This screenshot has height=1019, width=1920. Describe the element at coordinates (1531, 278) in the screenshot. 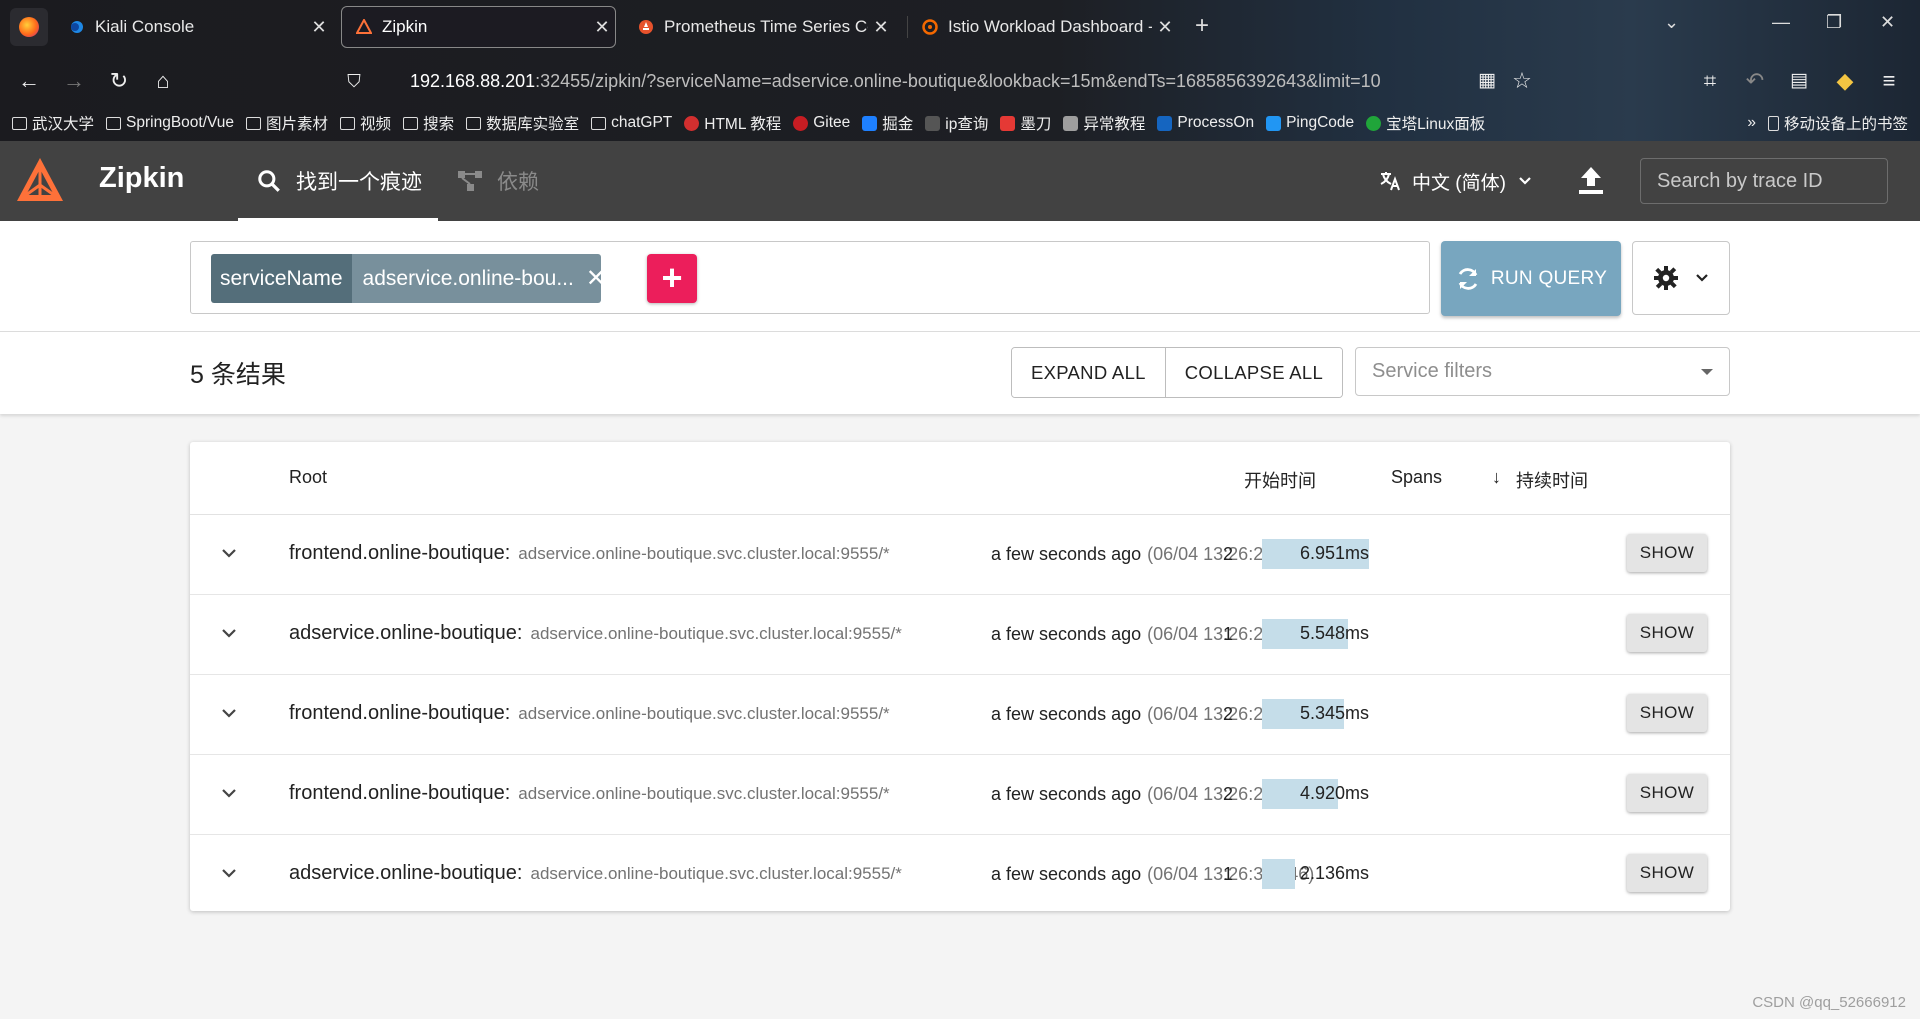

I see `run-query-button: RUN QUERY` at that location.